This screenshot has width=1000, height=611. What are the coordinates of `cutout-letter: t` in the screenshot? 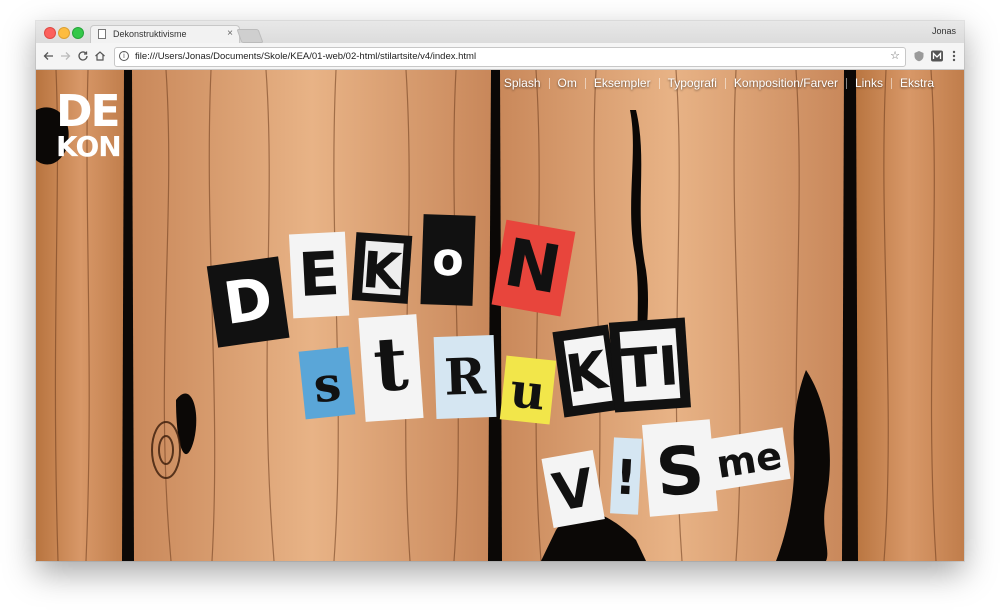 It's located at (391, 368).